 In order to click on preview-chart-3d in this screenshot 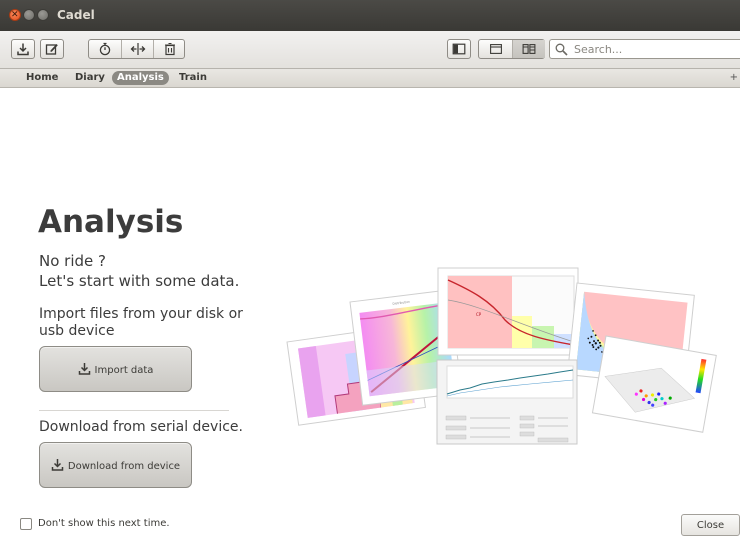, I will do `click(654, 384)`.